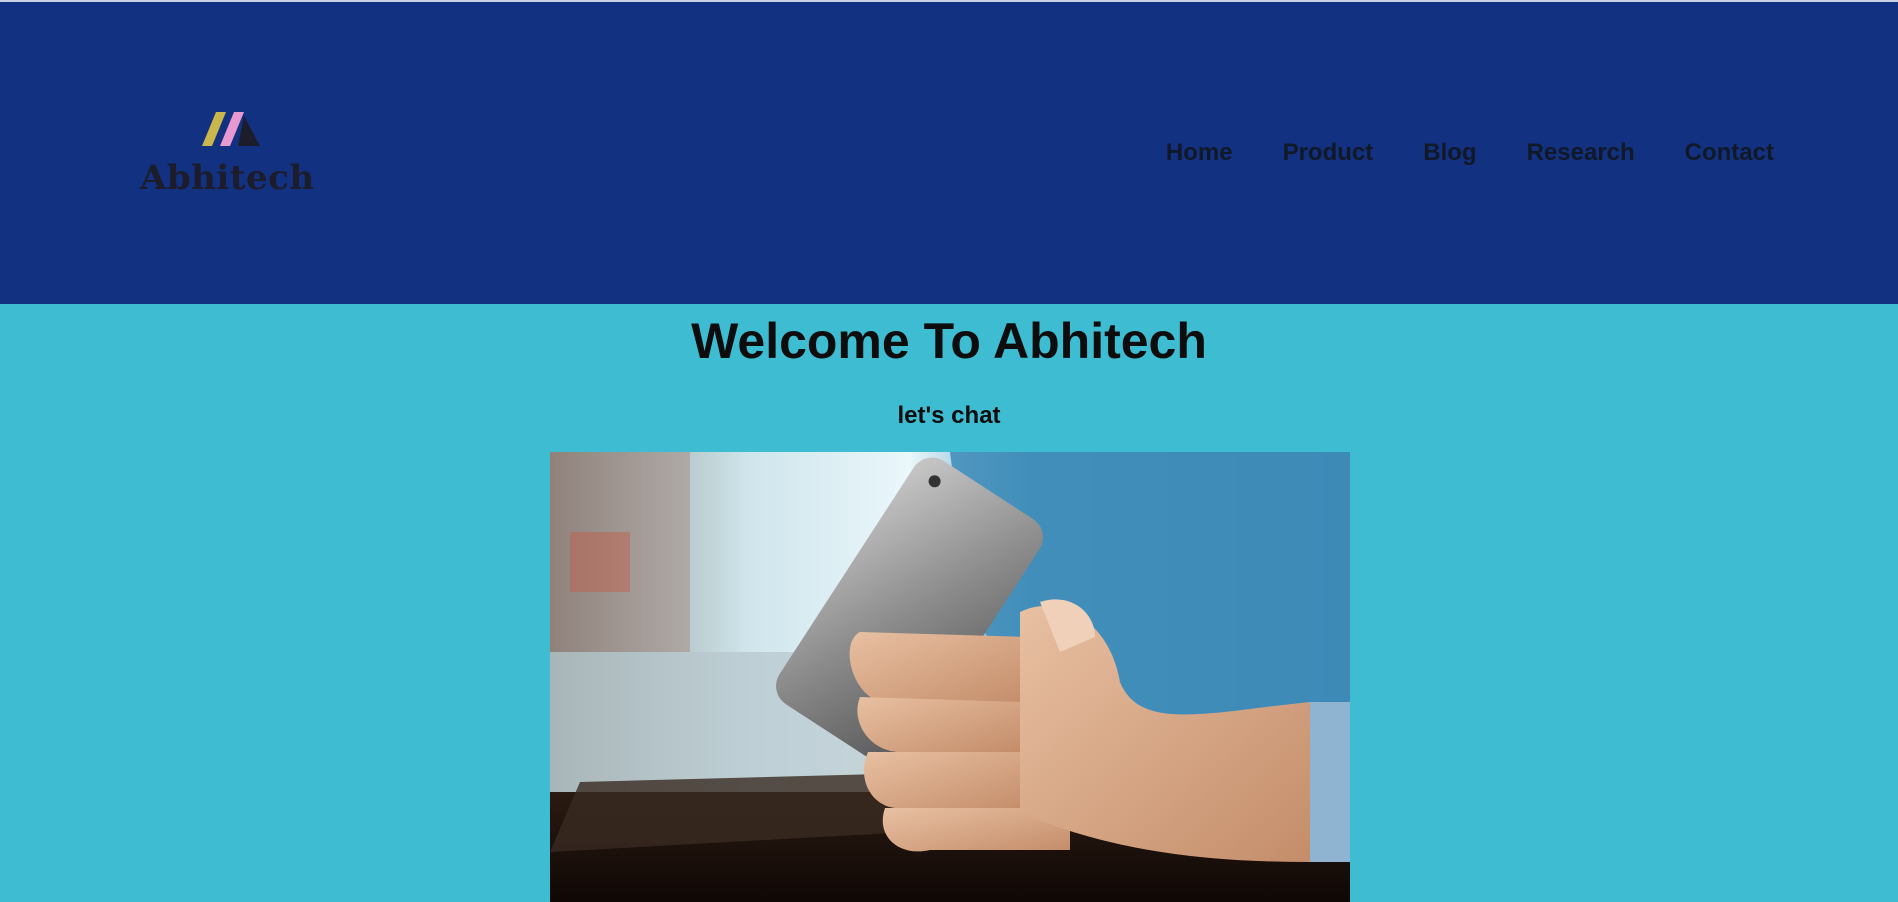  Describe the element at coordinates (1199, 153) in the screenshot. I see `nav-item-home: Home` at that location.